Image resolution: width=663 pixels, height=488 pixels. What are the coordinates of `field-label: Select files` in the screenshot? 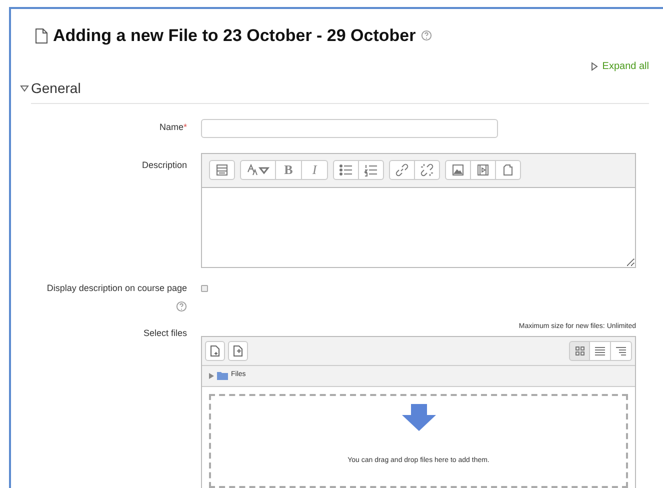 It's located at (165, 333).